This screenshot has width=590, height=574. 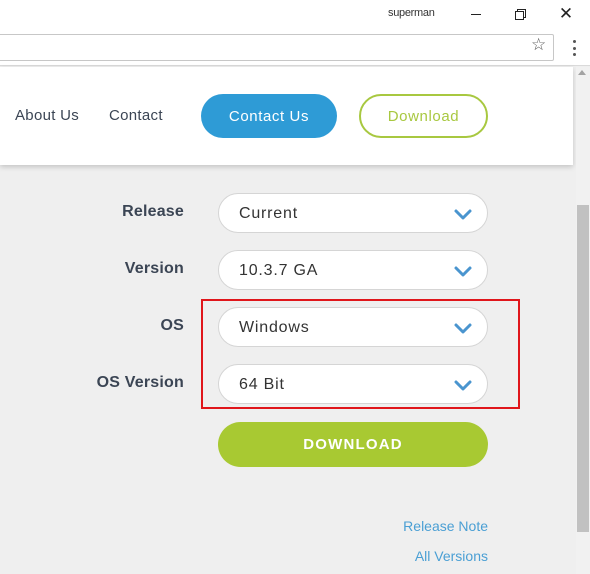 I want to click on nav-download-button: Download, so click(x=423, y=116).